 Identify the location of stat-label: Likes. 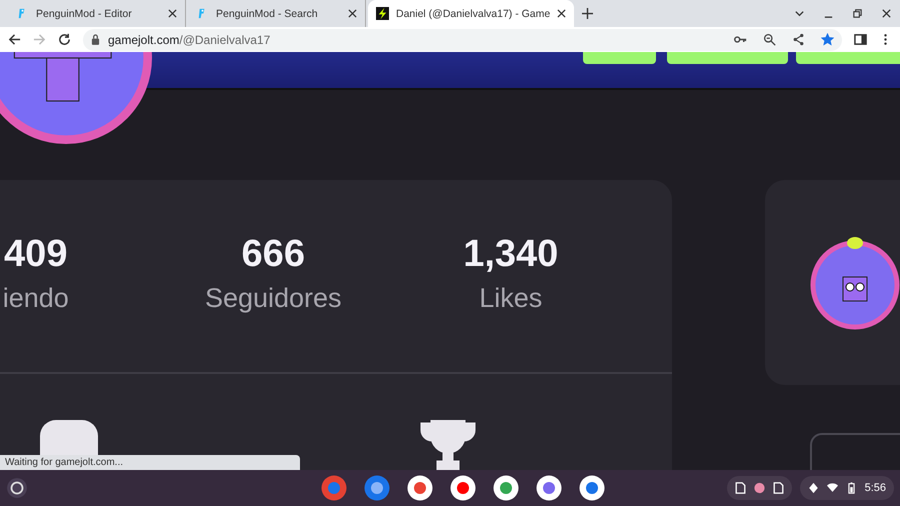
(510, 298).